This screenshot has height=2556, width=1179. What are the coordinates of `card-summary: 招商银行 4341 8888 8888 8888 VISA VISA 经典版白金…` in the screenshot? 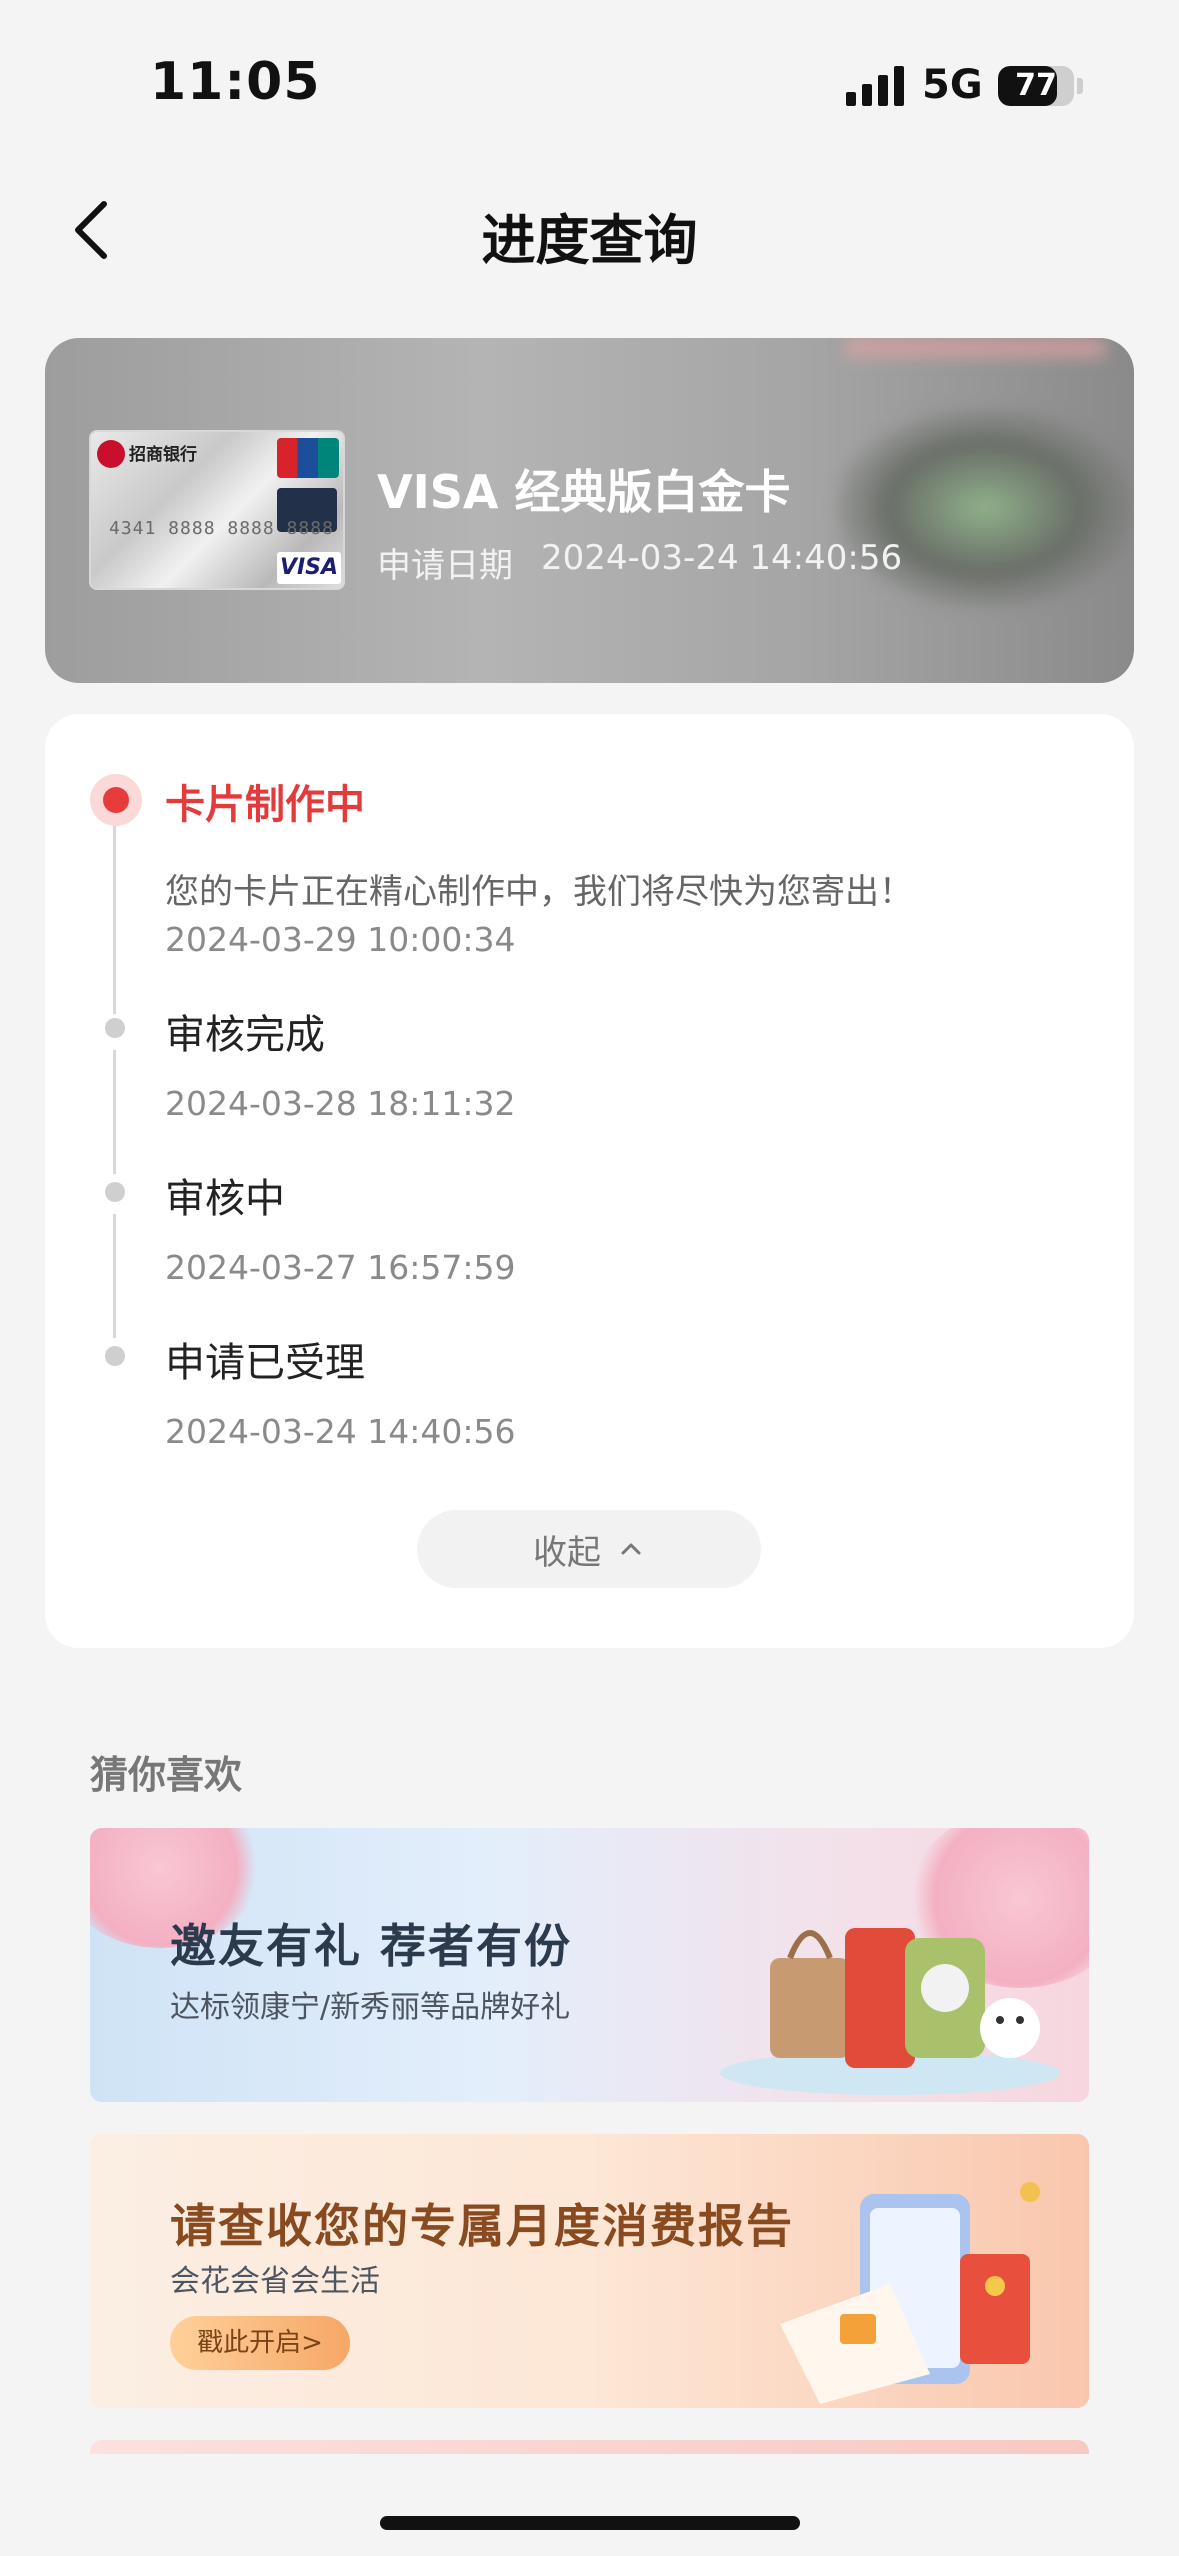 It's located at (589, 510).